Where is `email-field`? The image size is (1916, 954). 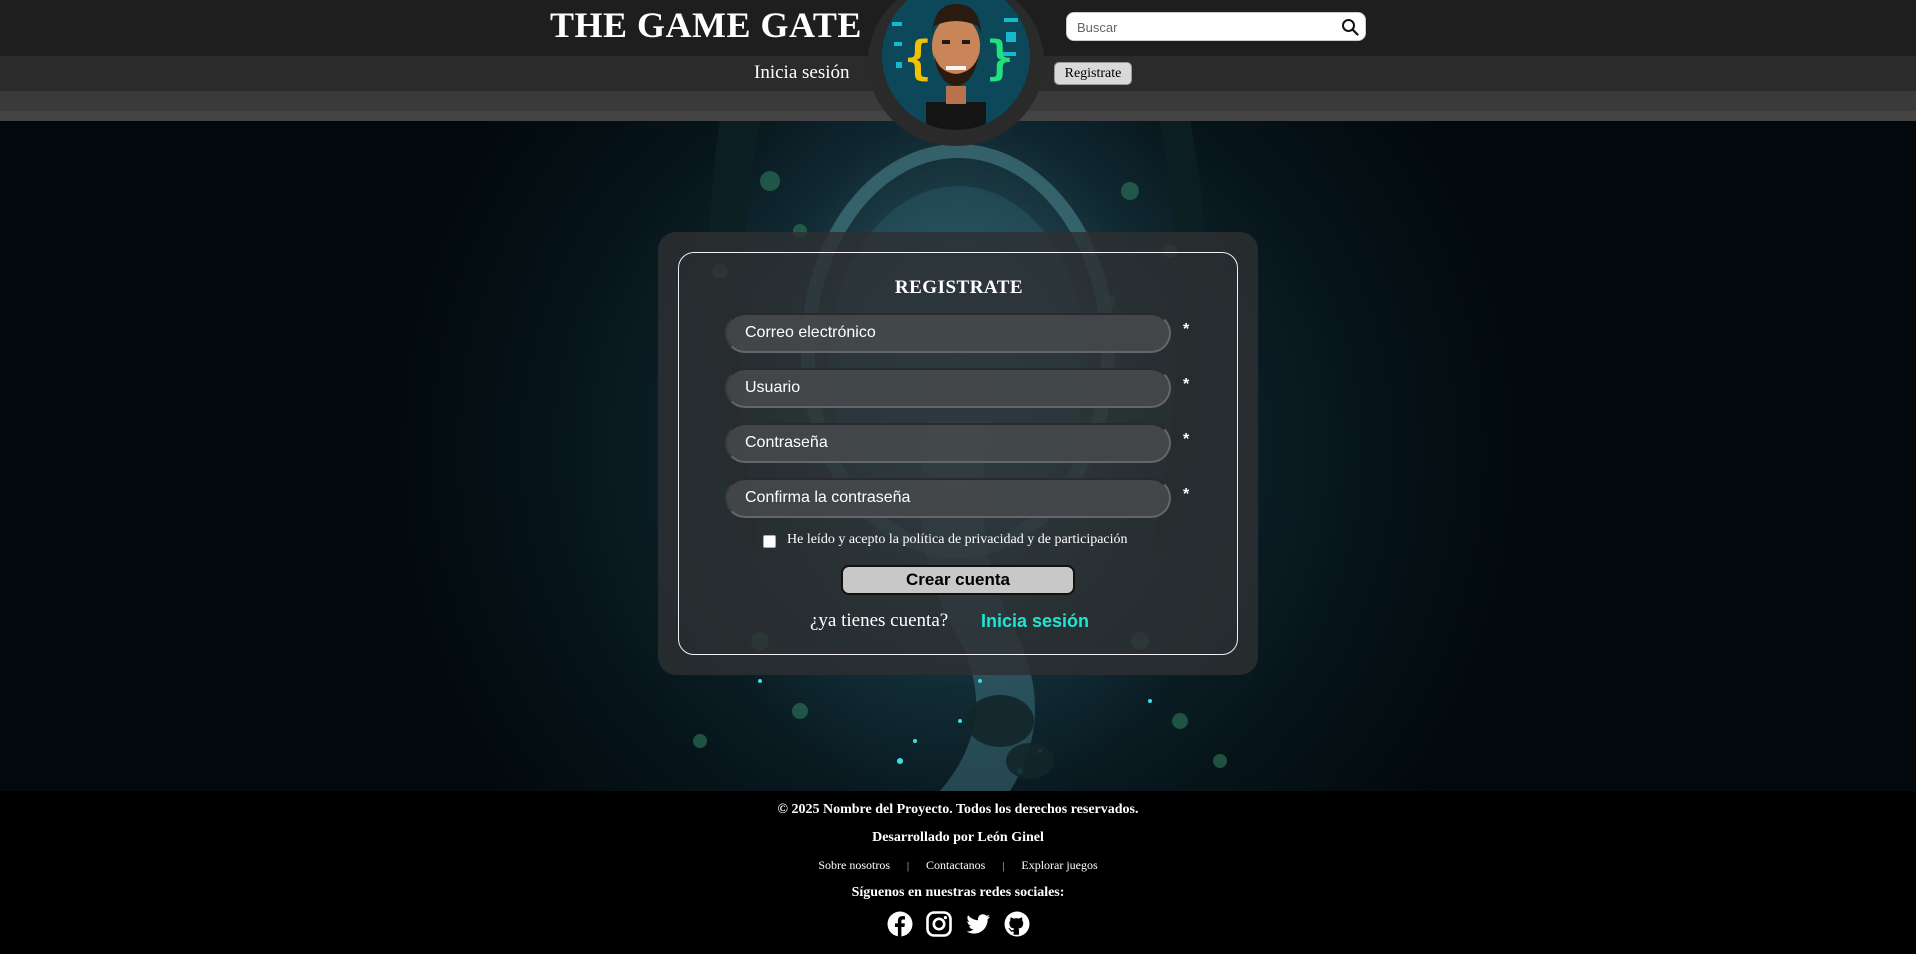 email-field is located at coordinates (948, 333).